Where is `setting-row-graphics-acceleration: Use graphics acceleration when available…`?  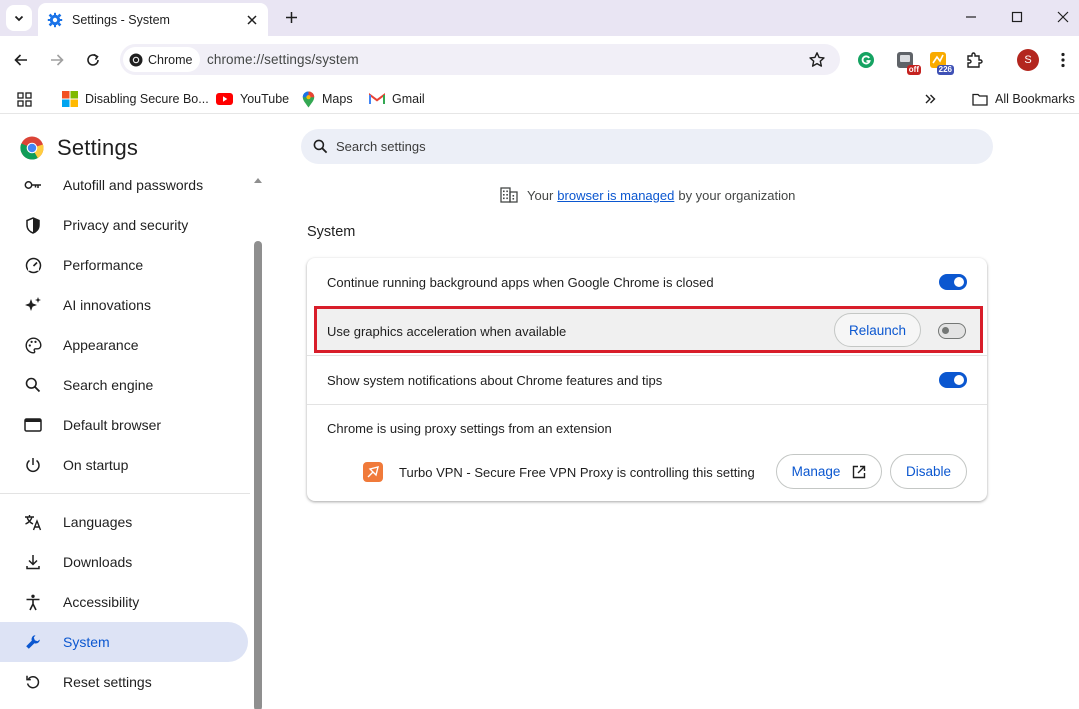 setting-row-graphics-acceleration: Use graphics acceleration when available… is located at coordinates (648, 329).